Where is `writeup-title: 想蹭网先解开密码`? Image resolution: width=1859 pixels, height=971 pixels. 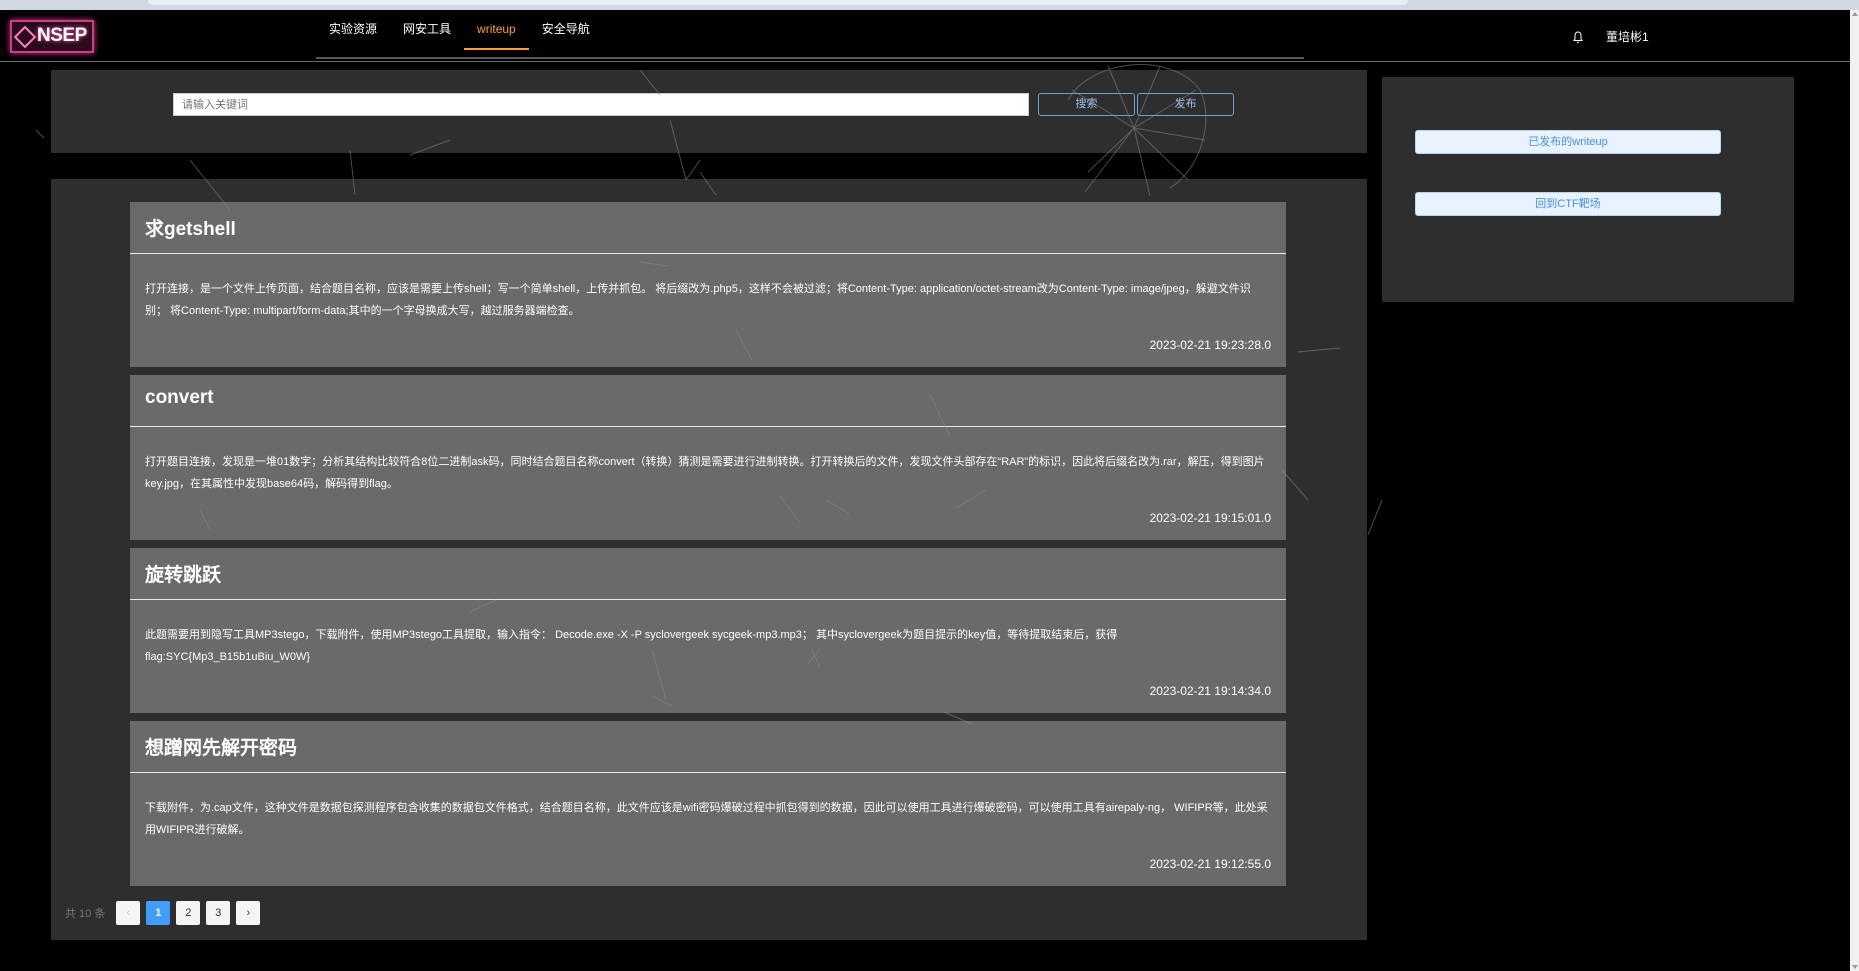 writeup-title: 想蹭网先解开密码 is located at coordinates (221, 746).